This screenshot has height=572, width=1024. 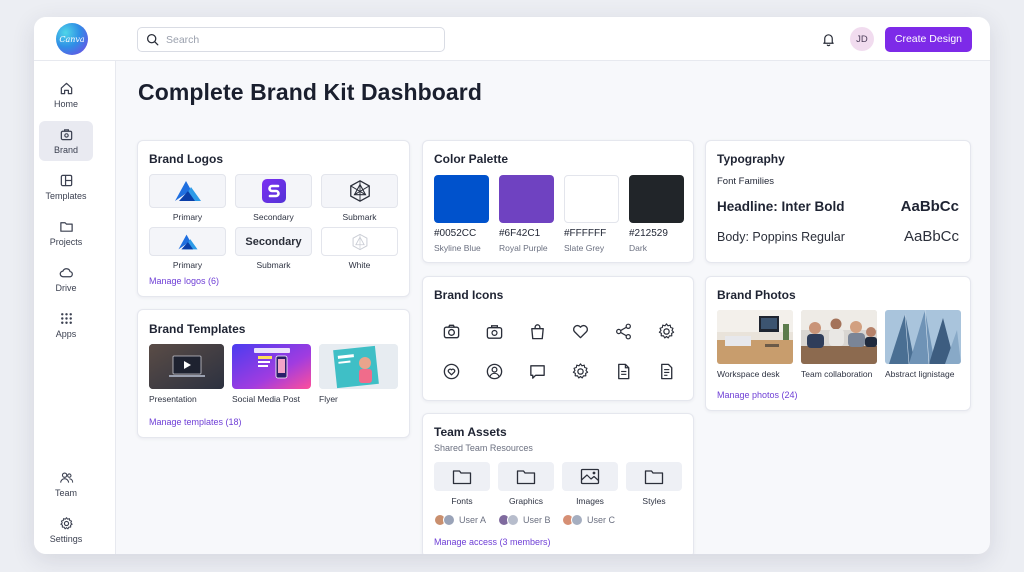 What do you see at coordinates (470, 432) in the screenshot?
I see `card-title: Team Assets` at bounding box center [470, 432].